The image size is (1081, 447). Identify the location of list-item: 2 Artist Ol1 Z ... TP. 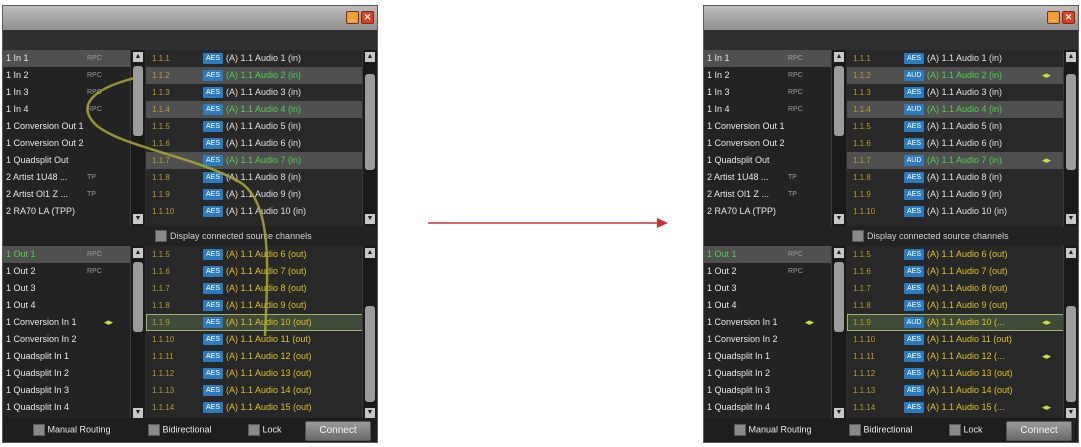
(767, 194).